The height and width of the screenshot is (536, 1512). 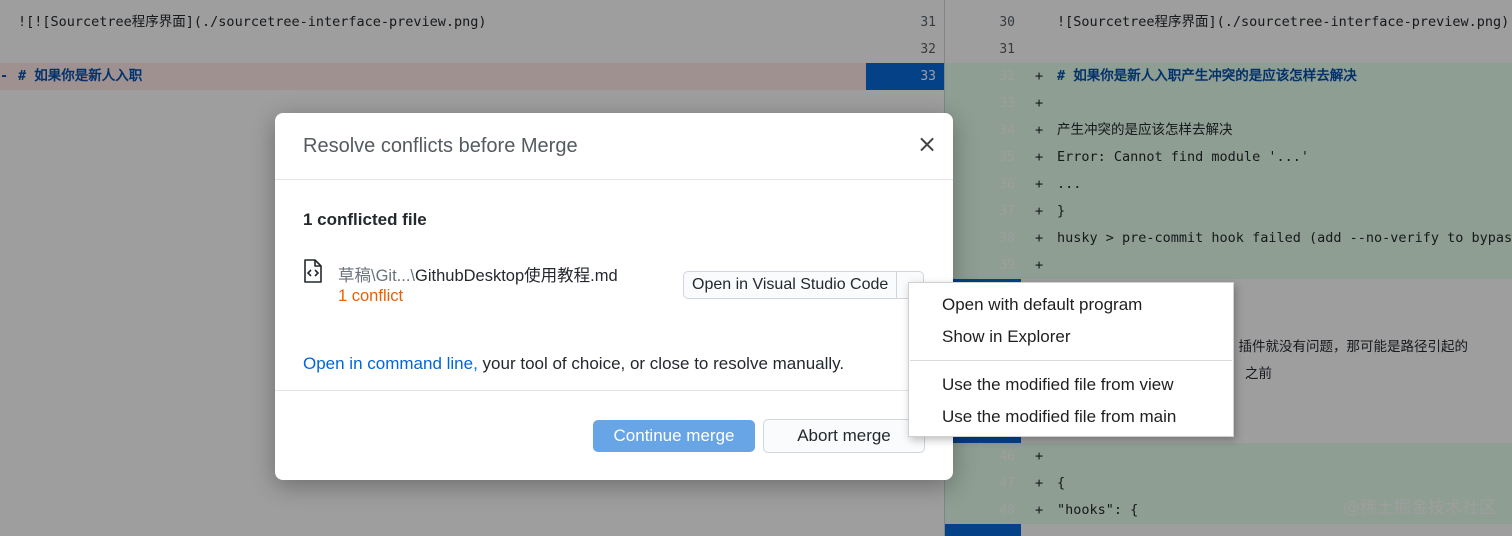 What do you see at coordinates (844, 436) in the screenshot?
I see `abort-merge-button: Abort merge` at bounding box center [844, 436].